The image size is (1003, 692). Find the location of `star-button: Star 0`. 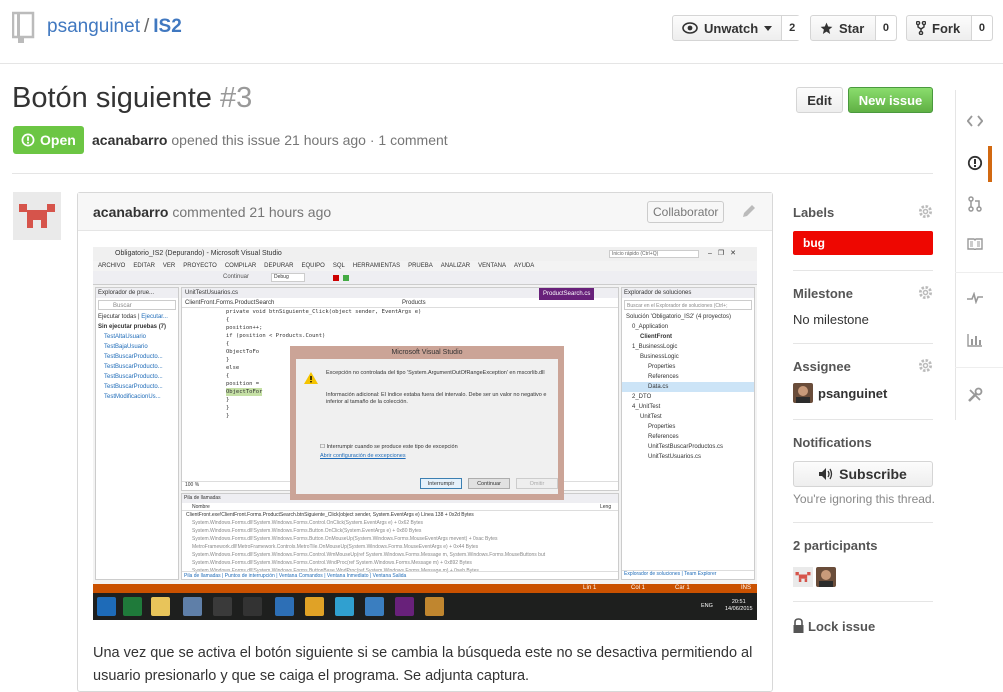

star-button: Star 0 is located at coordinates (853, 28).